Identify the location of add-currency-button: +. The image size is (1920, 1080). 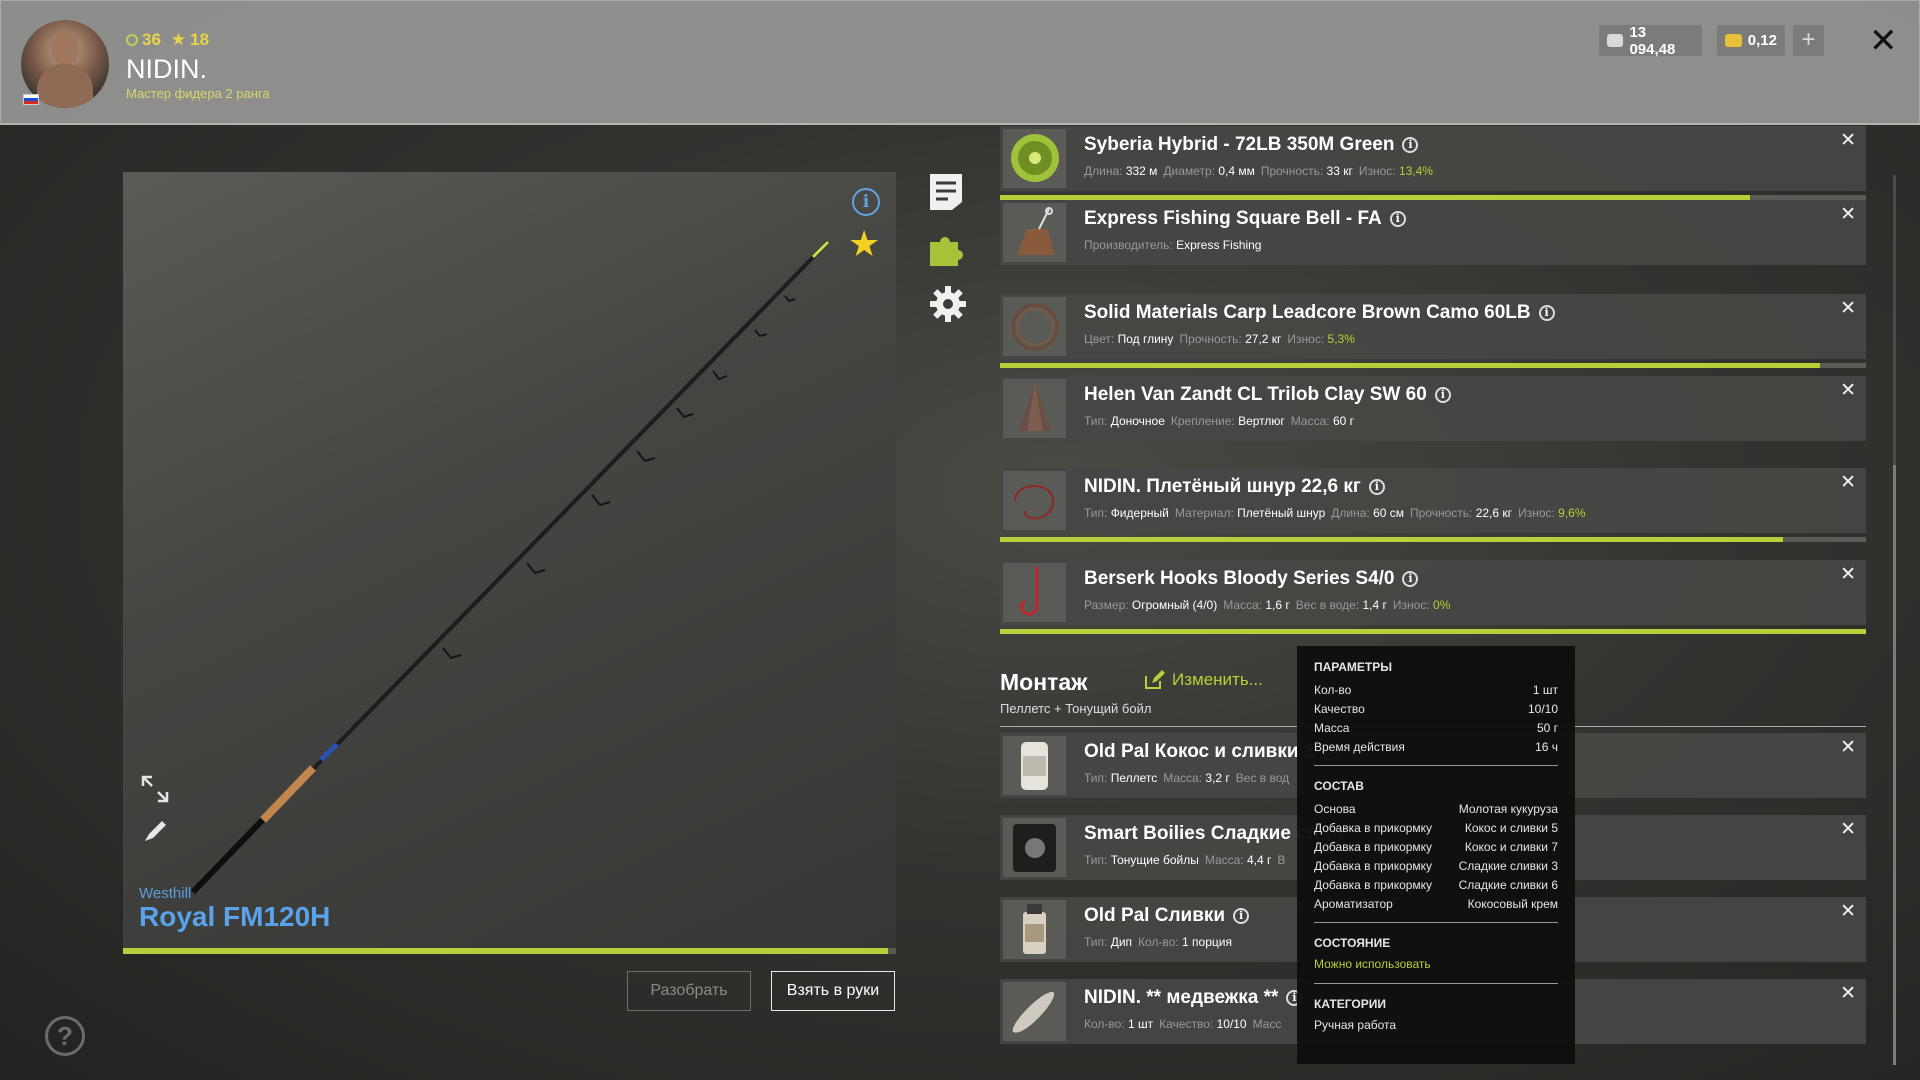
(1808, 40).